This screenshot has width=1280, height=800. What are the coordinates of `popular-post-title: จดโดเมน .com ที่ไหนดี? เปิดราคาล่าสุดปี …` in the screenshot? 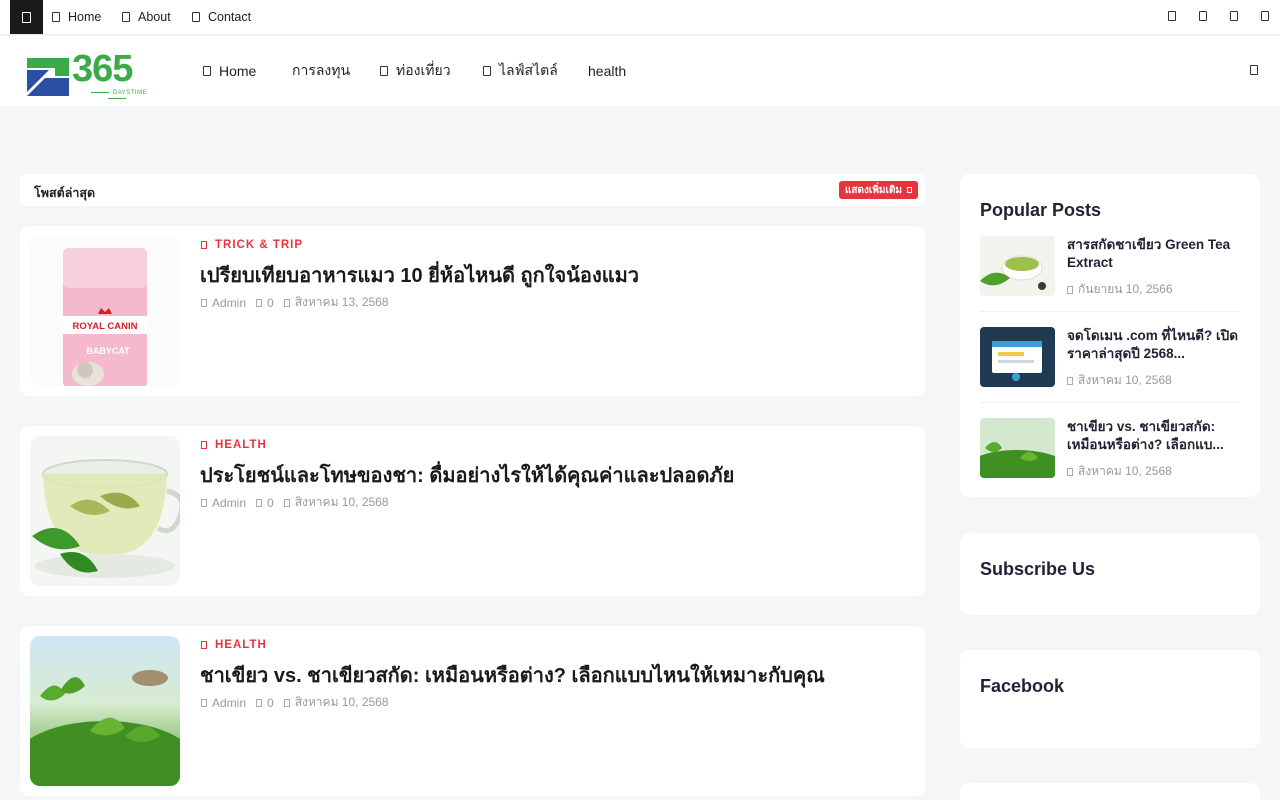 It's located at (1154, 345).